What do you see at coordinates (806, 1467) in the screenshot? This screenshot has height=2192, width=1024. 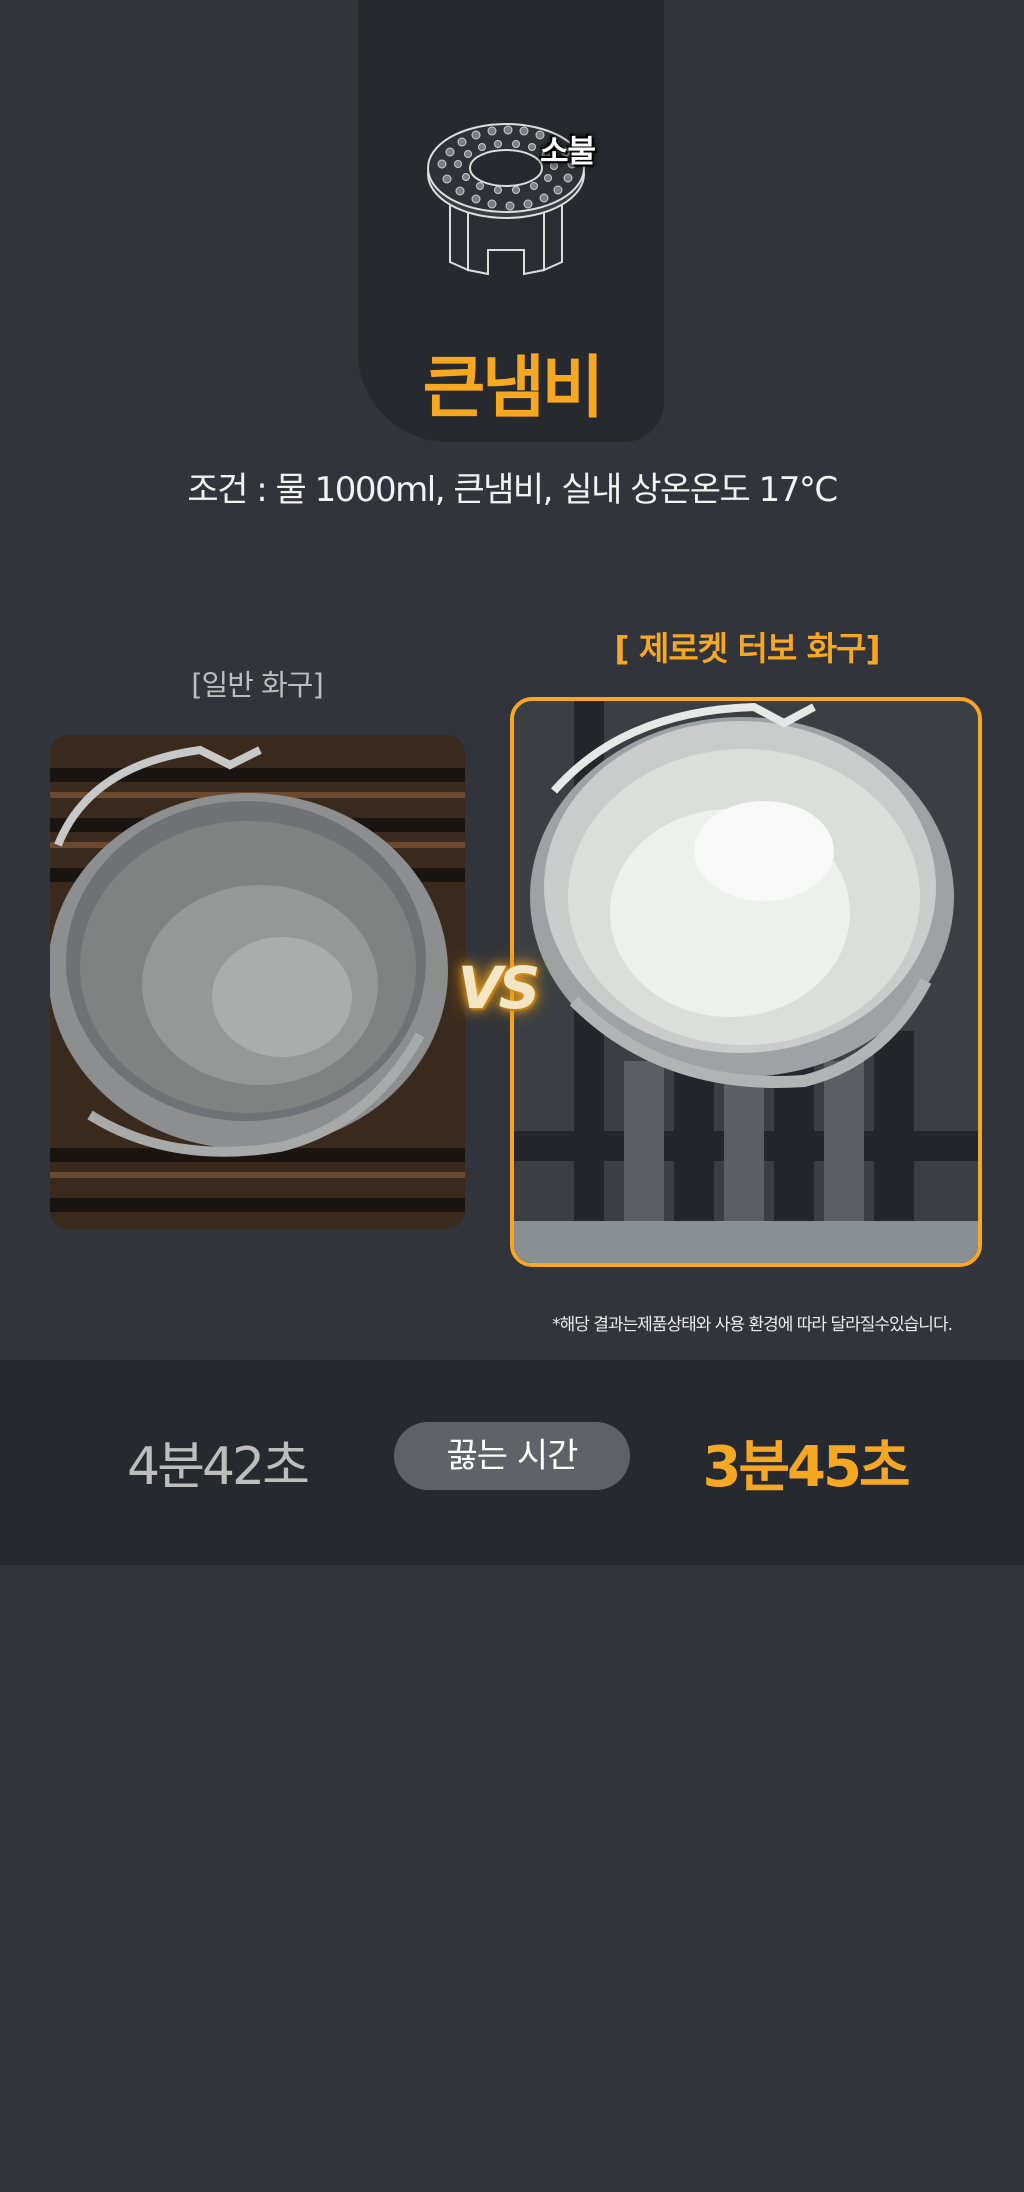 I see `product-boil-time: 3분45초` at bounding box center [806, 1467].